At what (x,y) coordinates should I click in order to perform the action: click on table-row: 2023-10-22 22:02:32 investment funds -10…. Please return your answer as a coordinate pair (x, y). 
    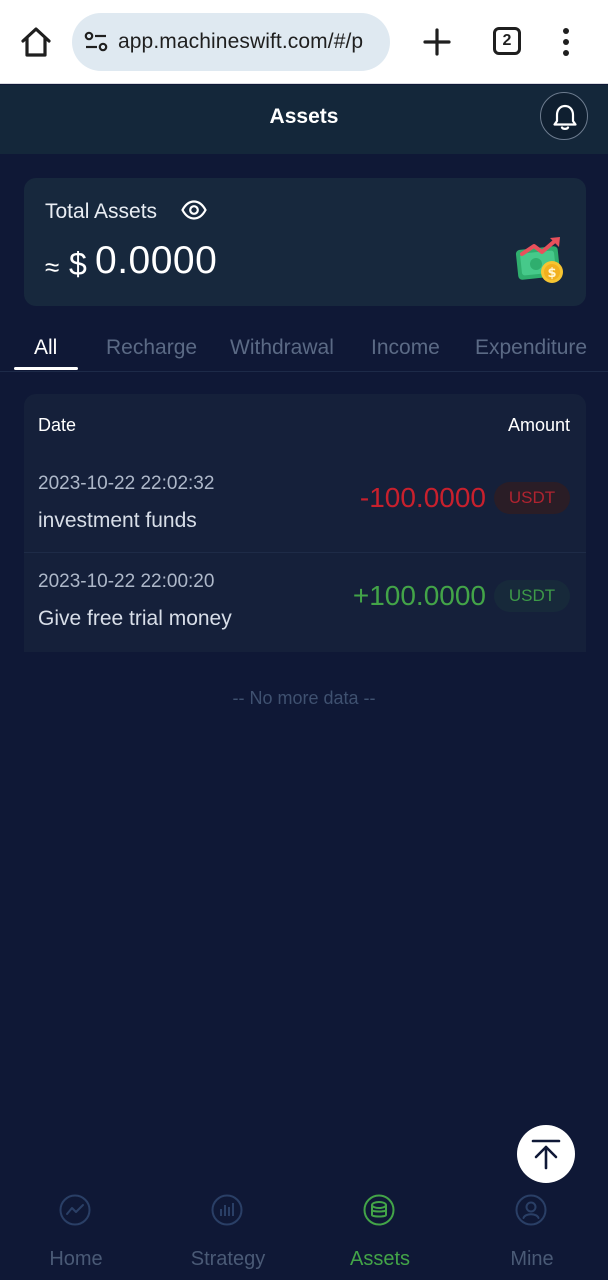
    Looking at the image, I should click on (305, 504).